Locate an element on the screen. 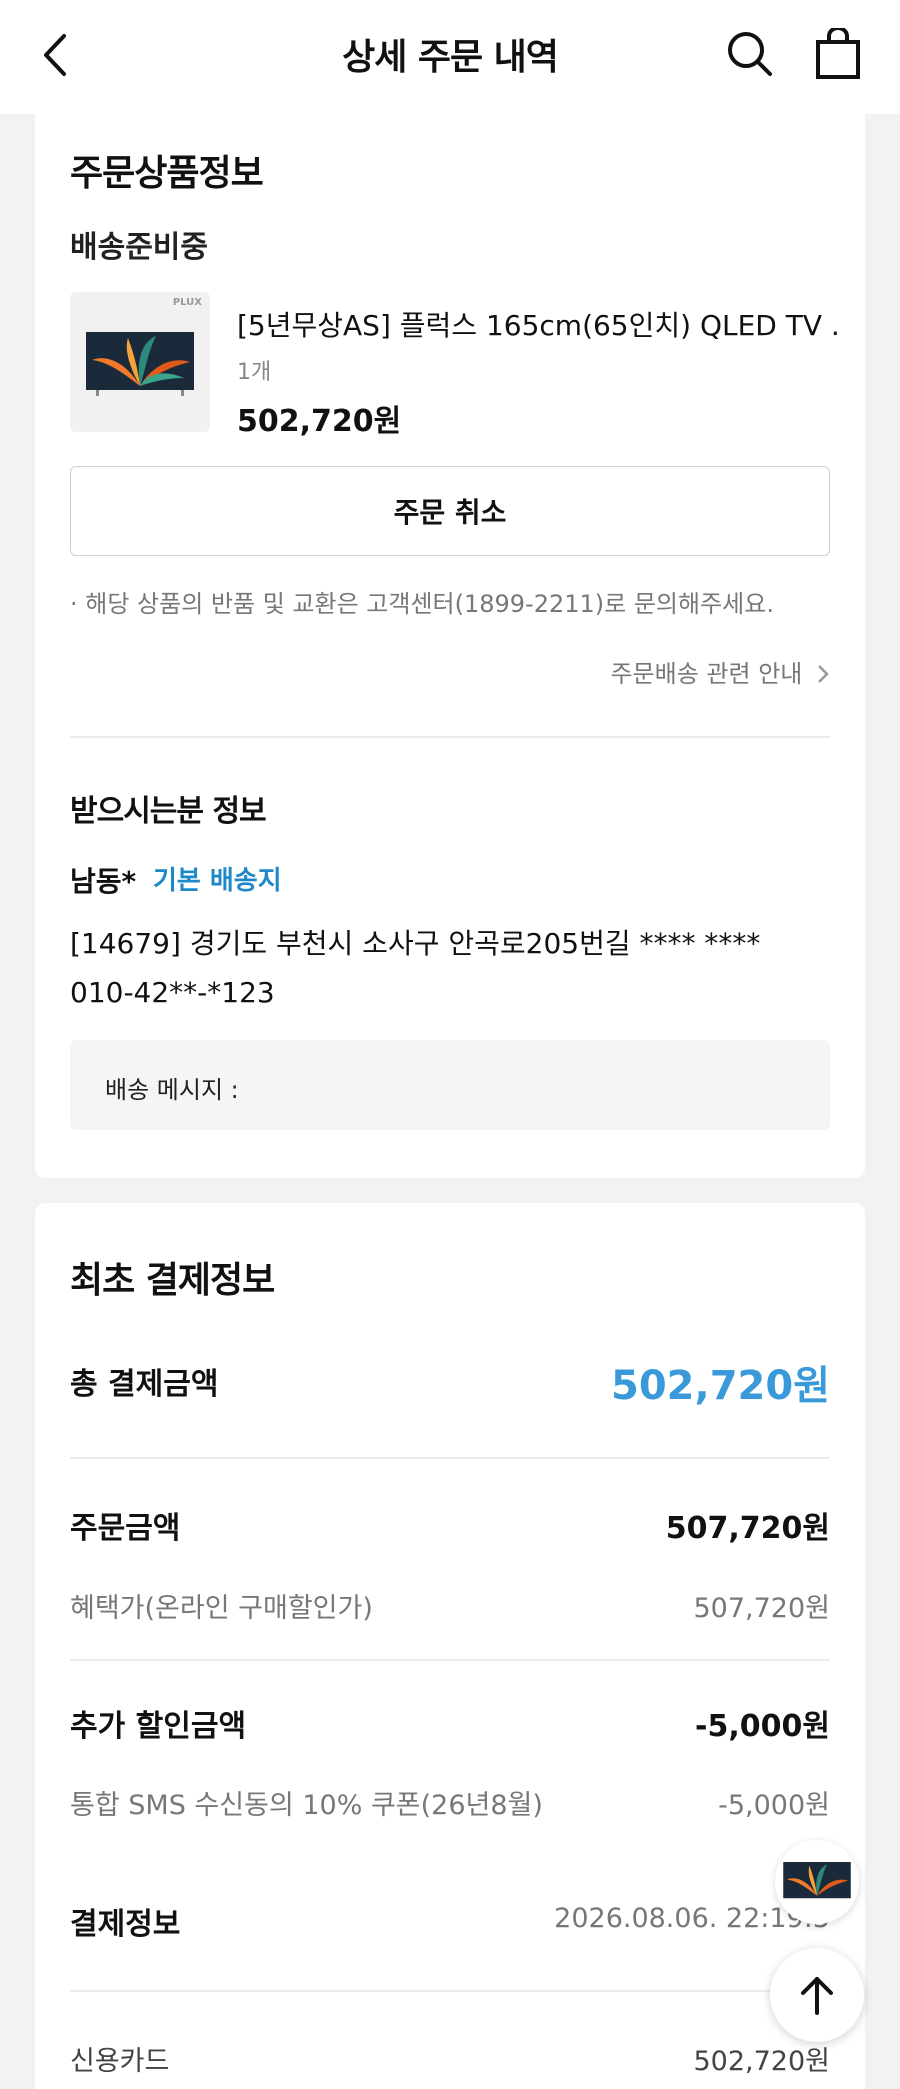 The height and width of the screenshot is (2089, 900). top-header: 상세 주문 내역 is located at coordinates (450, 57).